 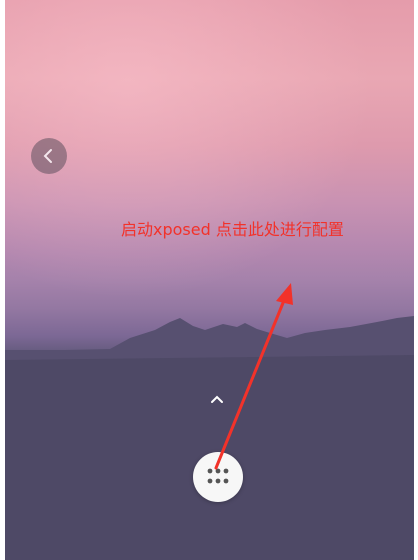 I want to click on annotation-text: 启动xposed 点击此处进行配置, so click(x=232, y=229).